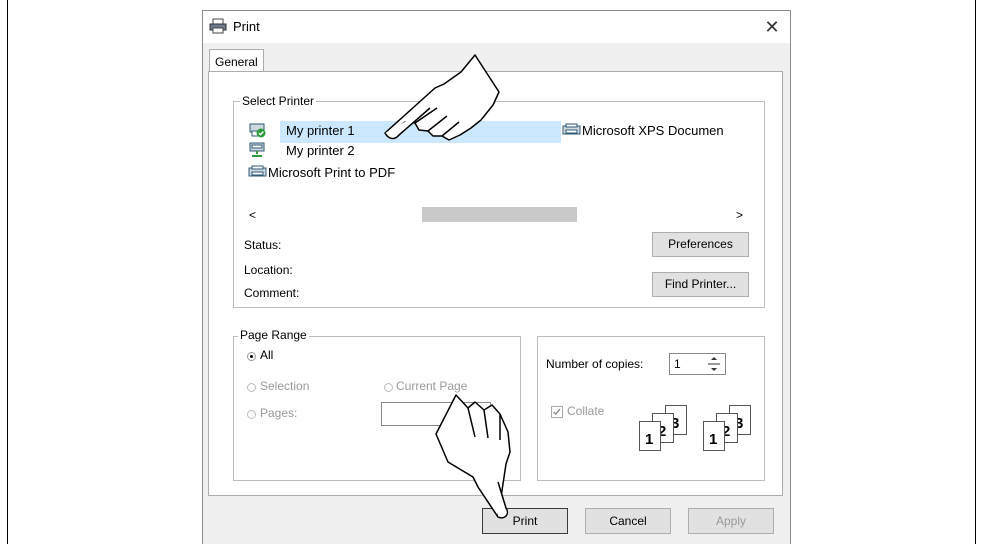 The height and width of the screenshot is (544, 983). Describe the element at coordinates (273, 335) in the screenshot. I see `page-range-legend: Page Range` at that location.